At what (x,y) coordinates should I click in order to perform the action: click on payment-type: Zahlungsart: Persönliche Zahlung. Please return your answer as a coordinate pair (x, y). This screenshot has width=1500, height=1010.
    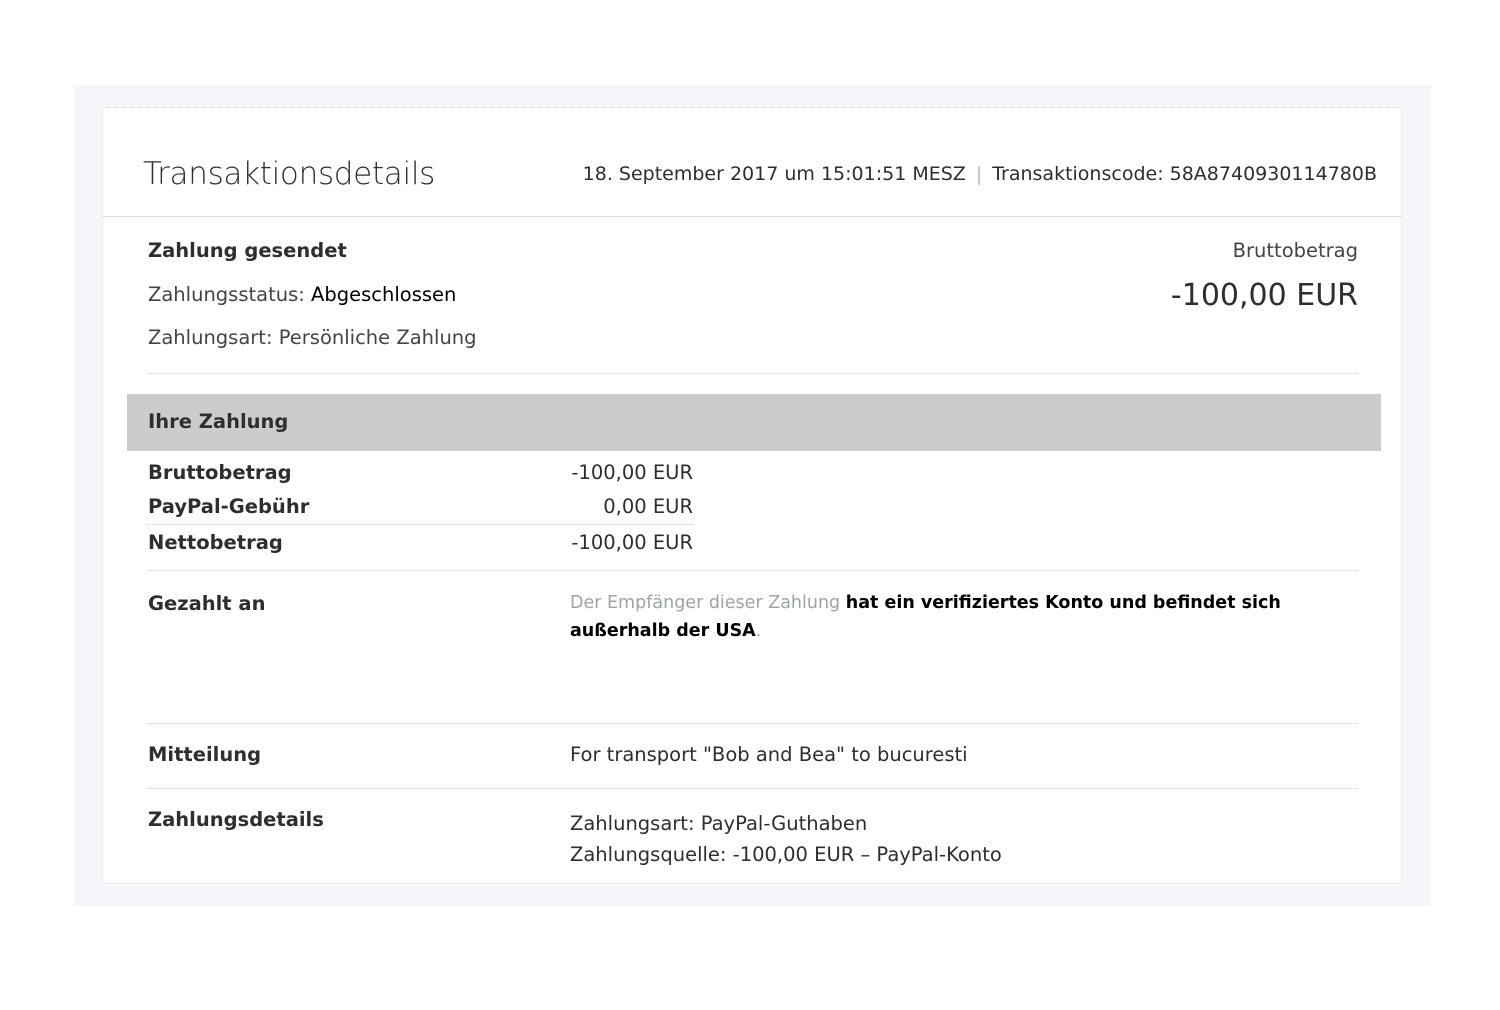
    Looking at the image, I should click on (312, 337).